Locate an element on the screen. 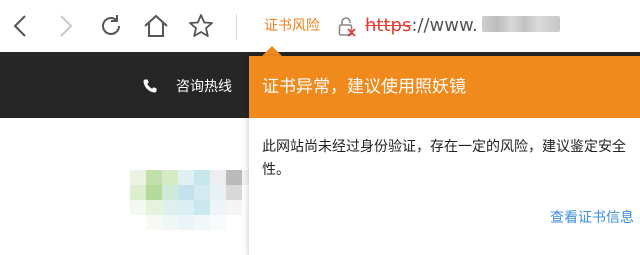 The height and width of the screenshot is (255, 640). favorite-button is located at coordinates (201, 26).